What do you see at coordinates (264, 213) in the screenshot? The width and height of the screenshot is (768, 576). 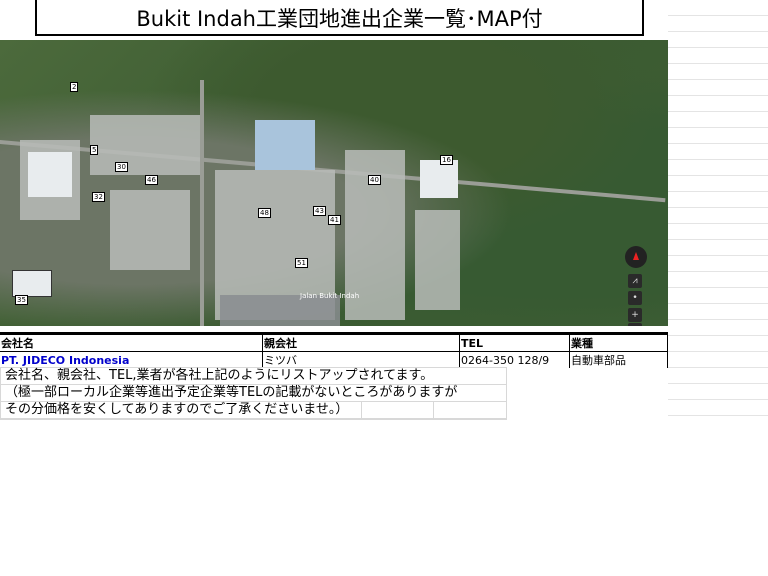 I see `map-marker-label: 48` at bounding box center [264, 213].